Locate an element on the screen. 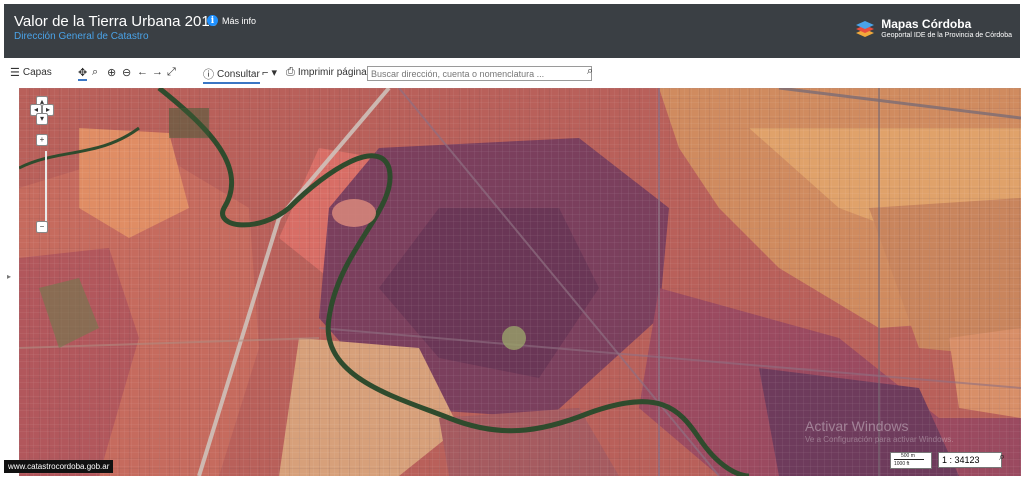  consult-label: Consultar is located at coordinates (238, 74).